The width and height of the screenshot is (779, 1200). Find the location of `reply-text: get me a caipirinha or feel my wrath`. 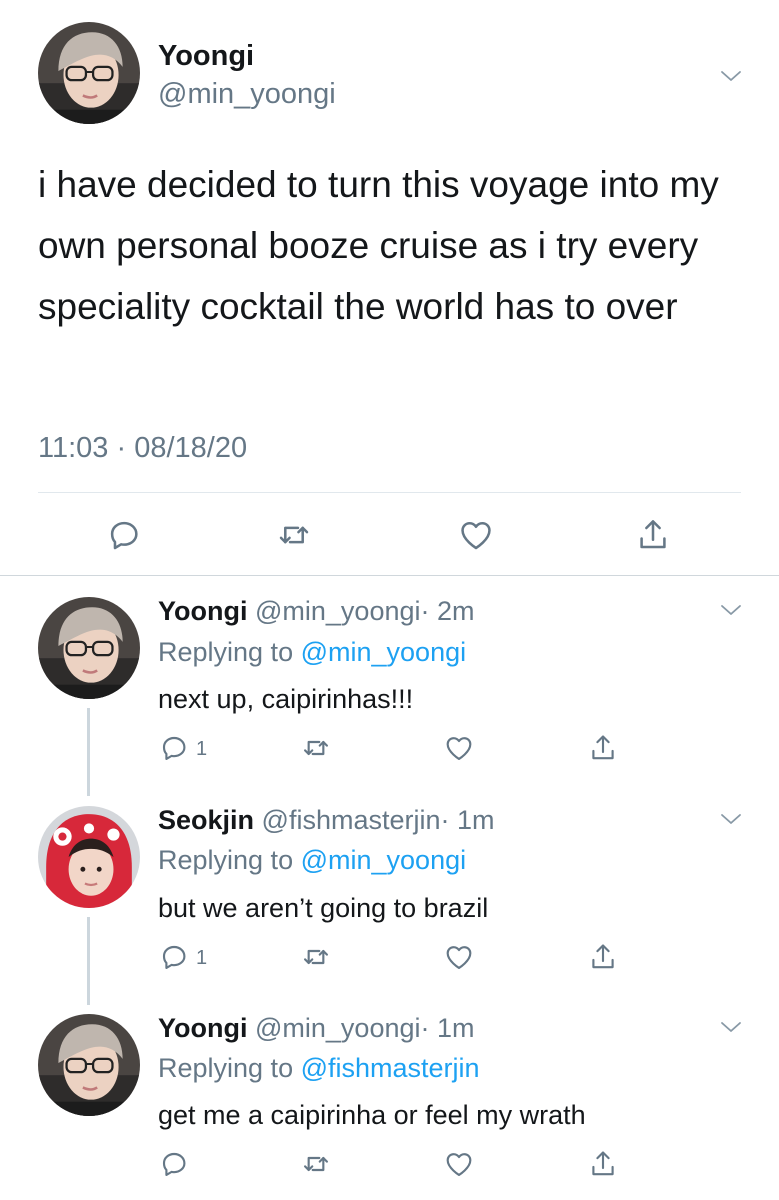

reply-text: get me a caipirinha or feel my wrath is located at coordinates (372, 1115).